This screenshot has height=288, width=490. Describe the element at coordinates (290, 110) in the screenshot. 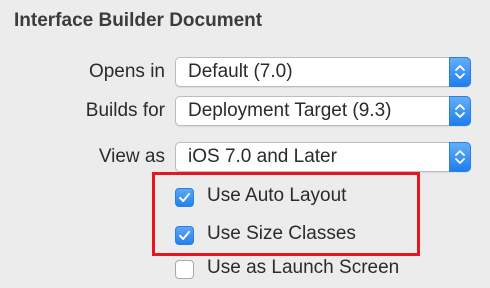

I see `builds-for-value: Deployment Target (9.3)` at that location.